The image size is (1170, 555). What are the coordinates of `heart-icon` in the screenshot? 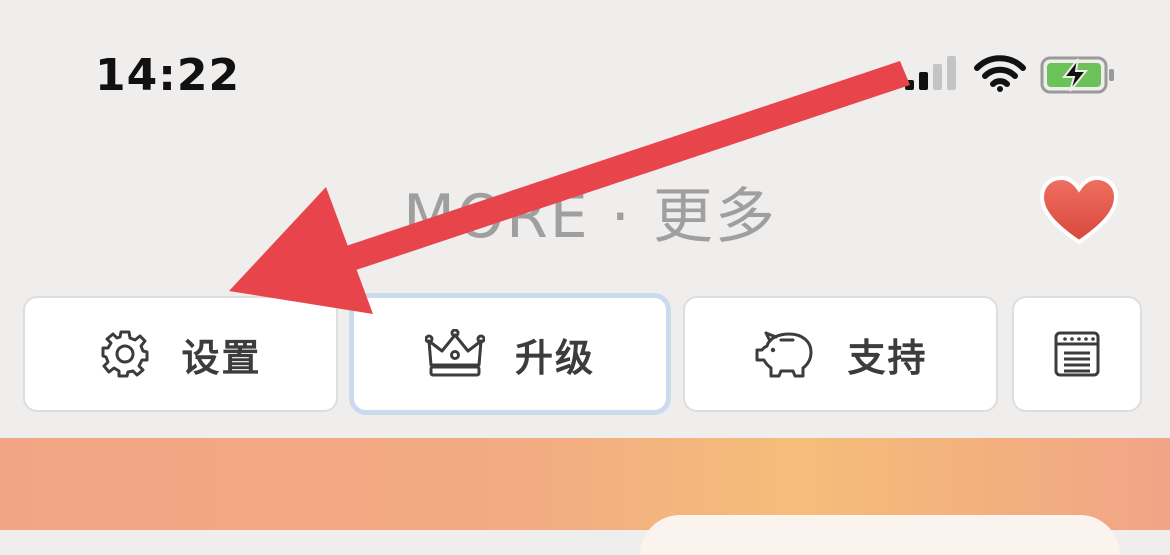 It's located at (1079, 210).